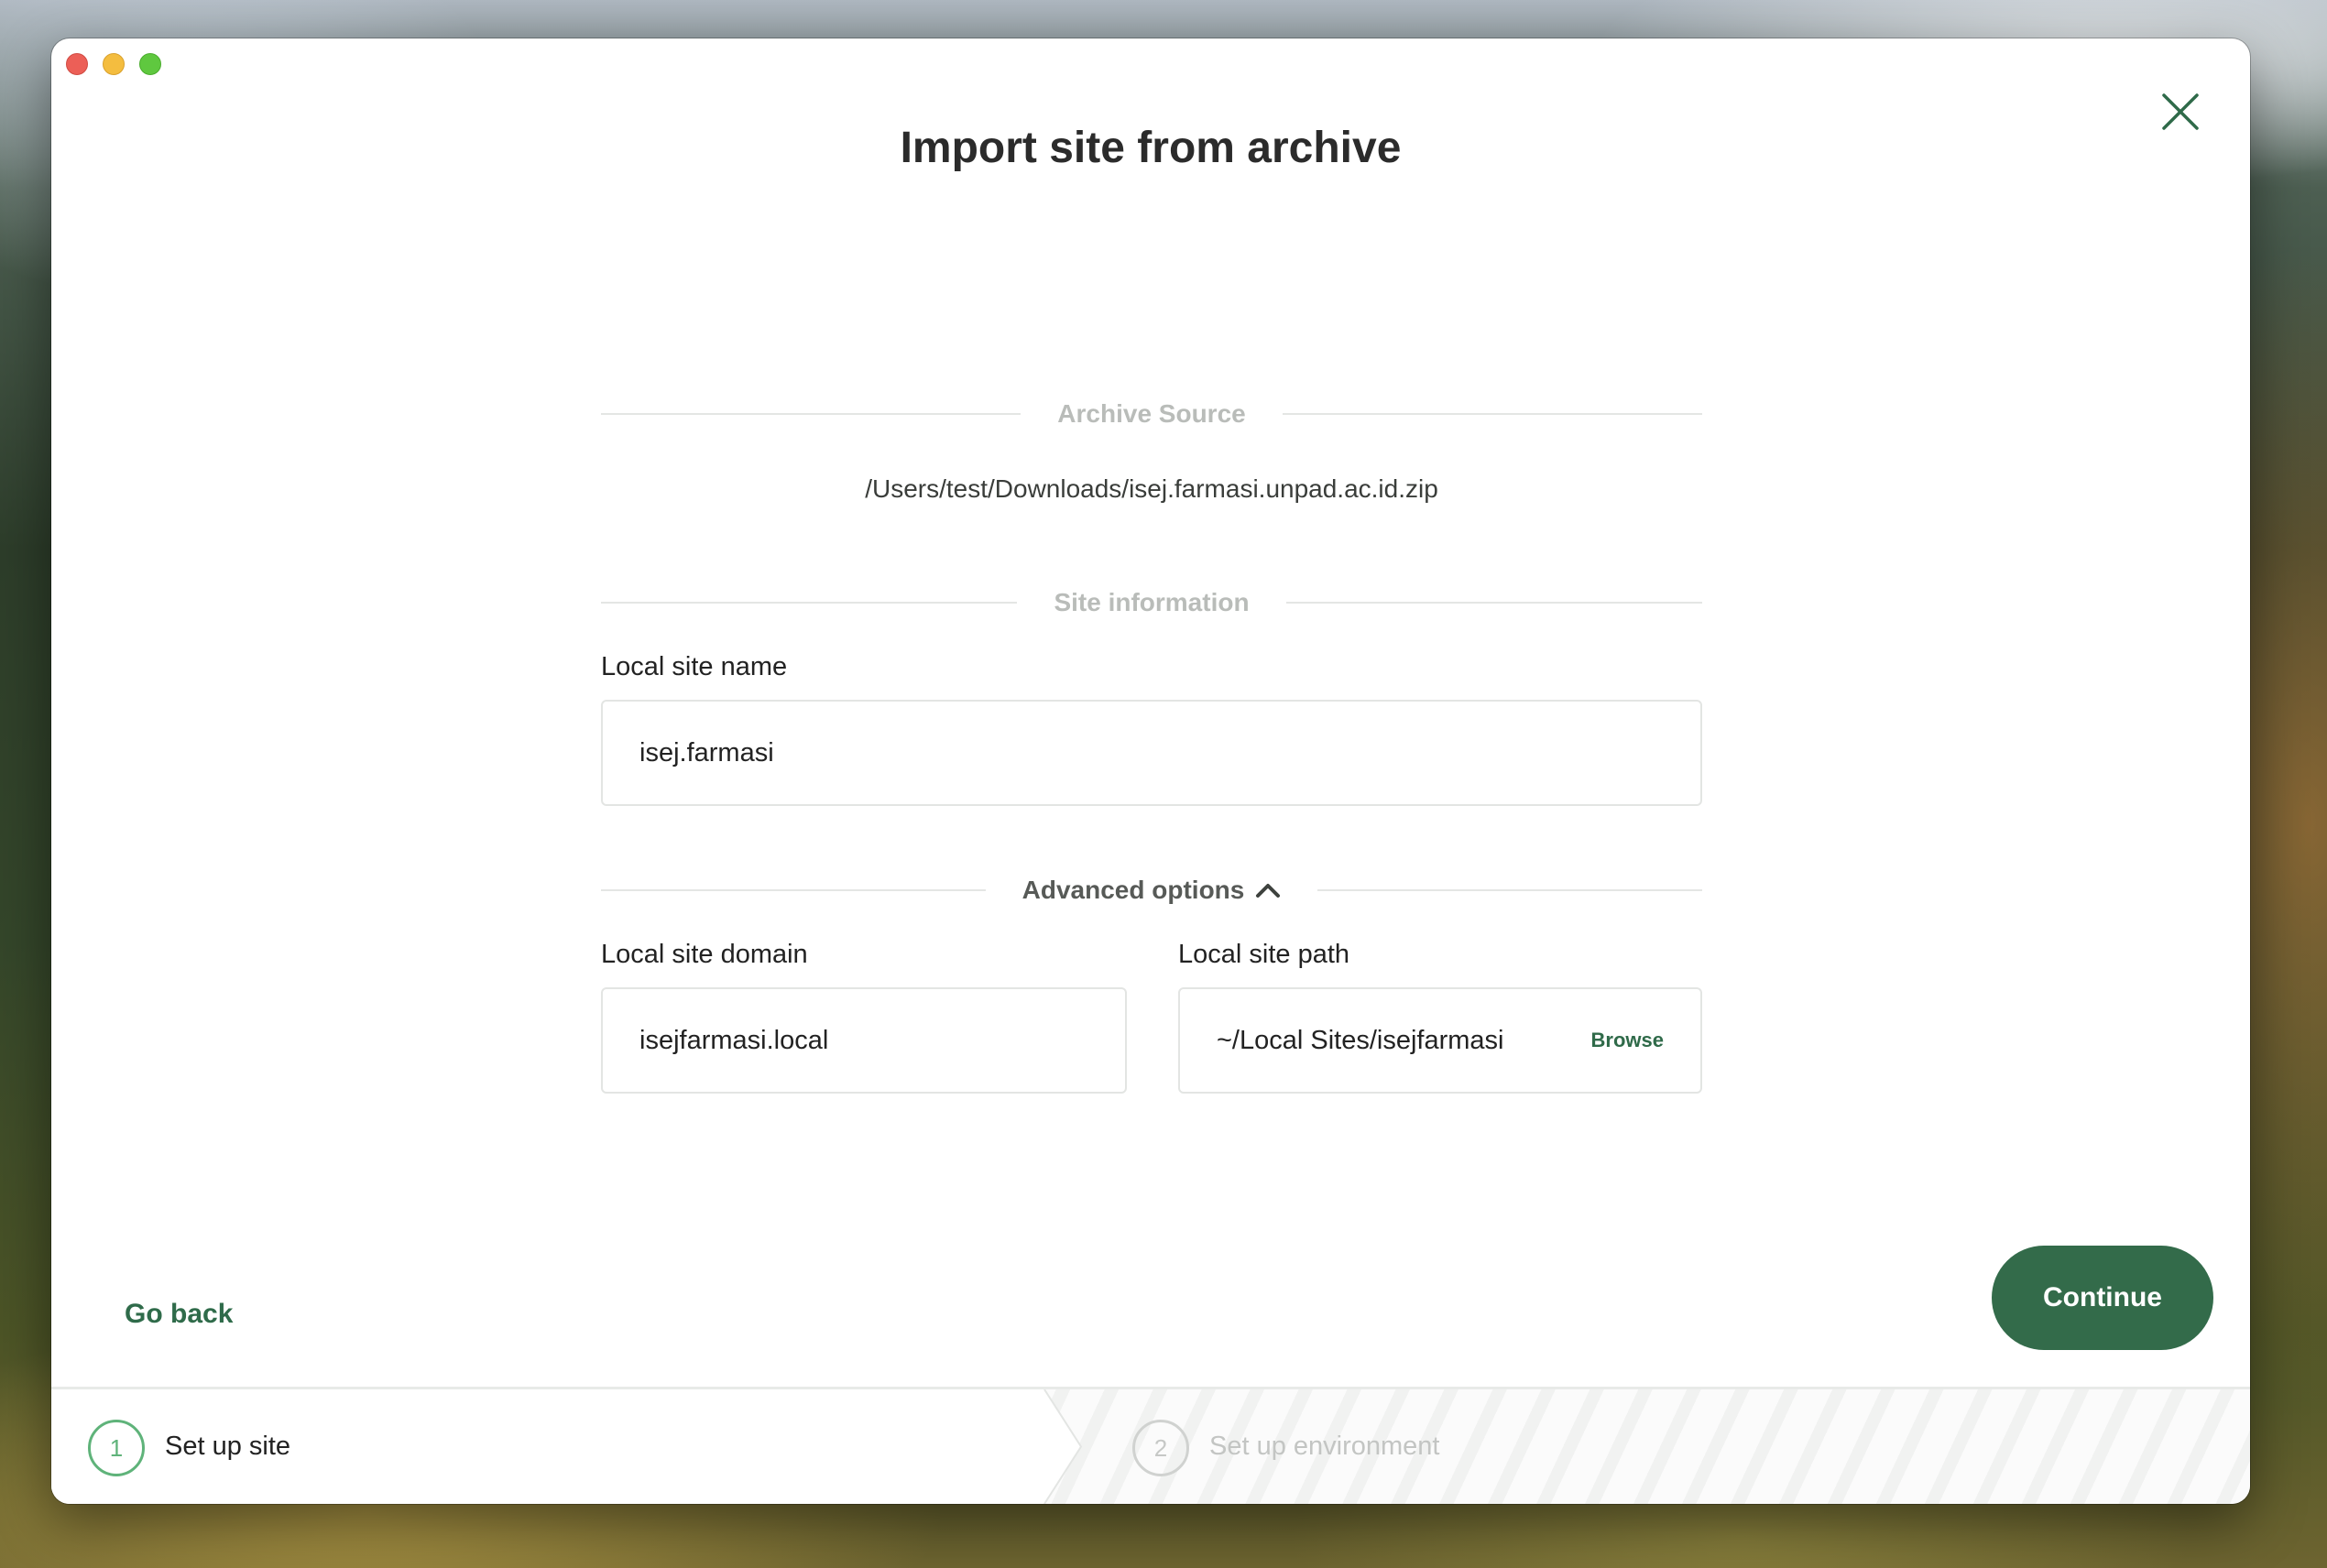 The height and width of the screenshot is (1568, 2327). What do you see at coordinates (694, 666) in the screenshot?
I see `site-name-label: Local site name` at bounding box center [694, 666].